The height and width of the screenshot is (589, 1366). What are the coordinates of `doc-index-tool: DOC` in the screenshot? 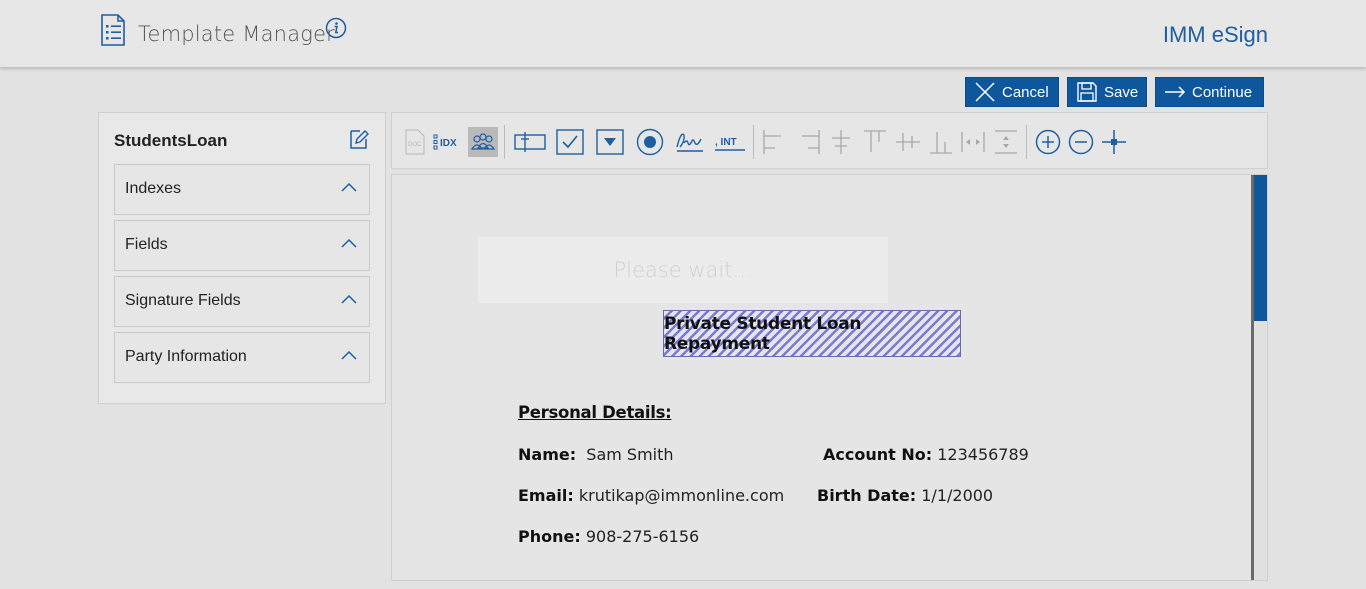 It's located at (415, 142).